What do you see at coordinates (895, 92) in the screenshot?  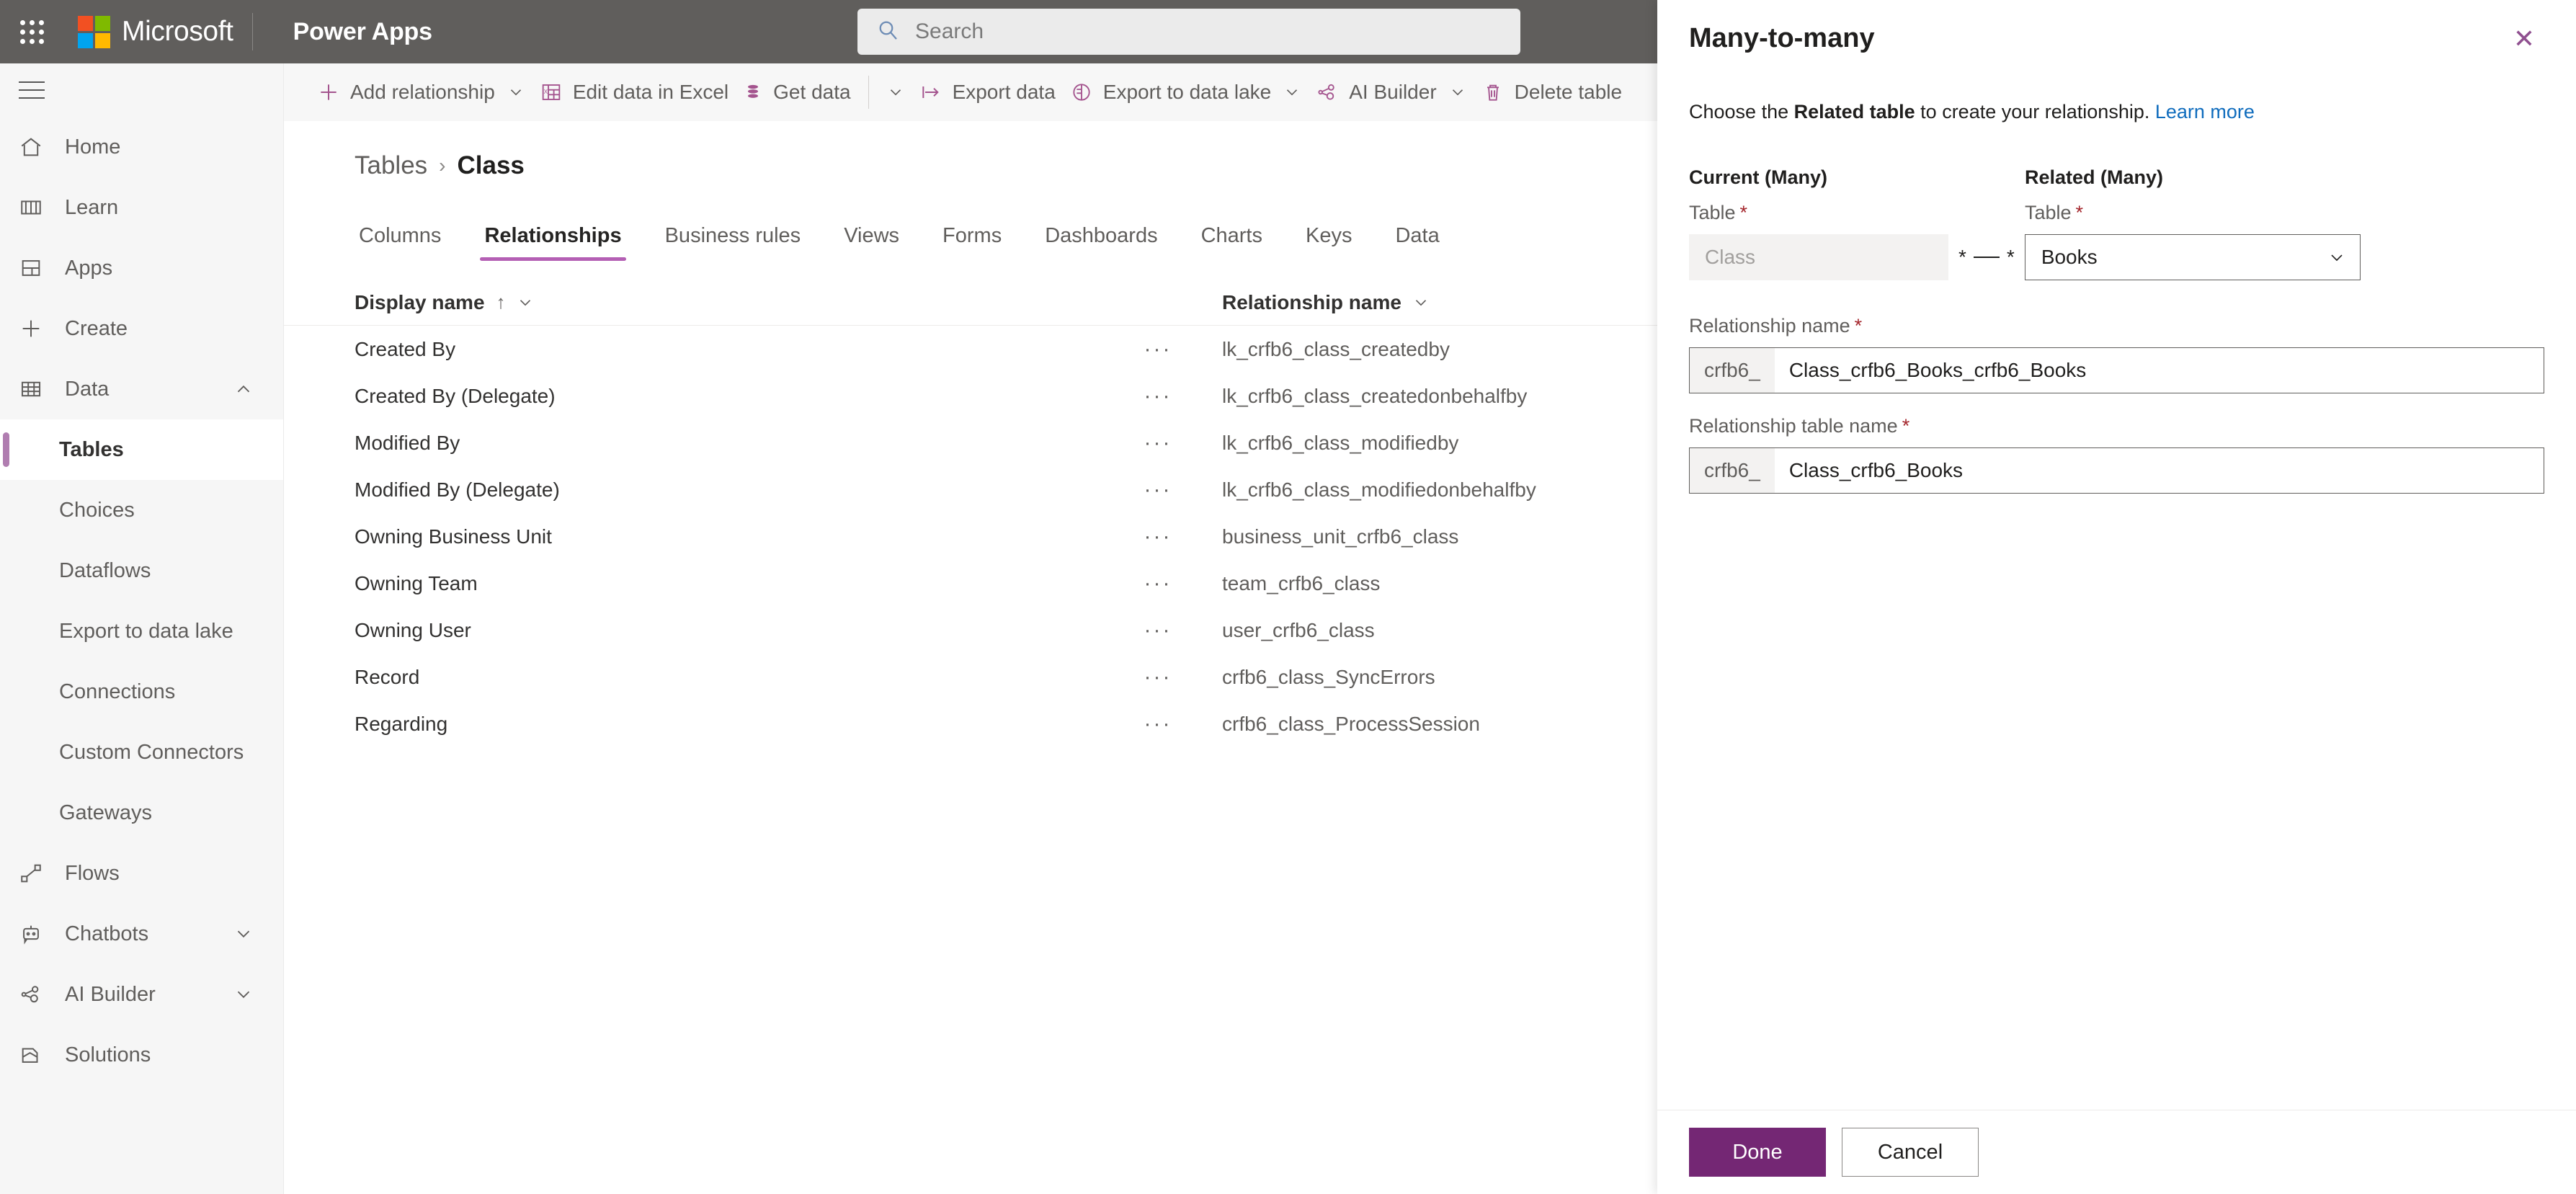 I see `overflow-chevron-button` at bounding box center [895, 92].